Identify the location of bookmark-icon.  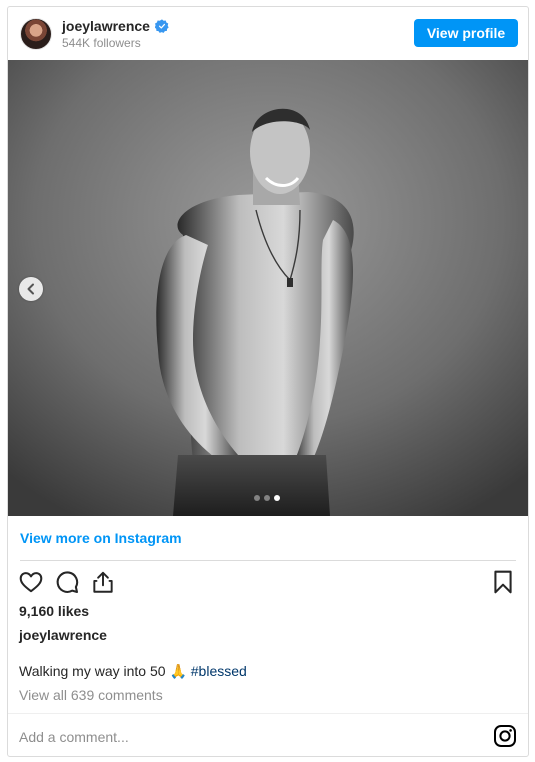
(503, 582).